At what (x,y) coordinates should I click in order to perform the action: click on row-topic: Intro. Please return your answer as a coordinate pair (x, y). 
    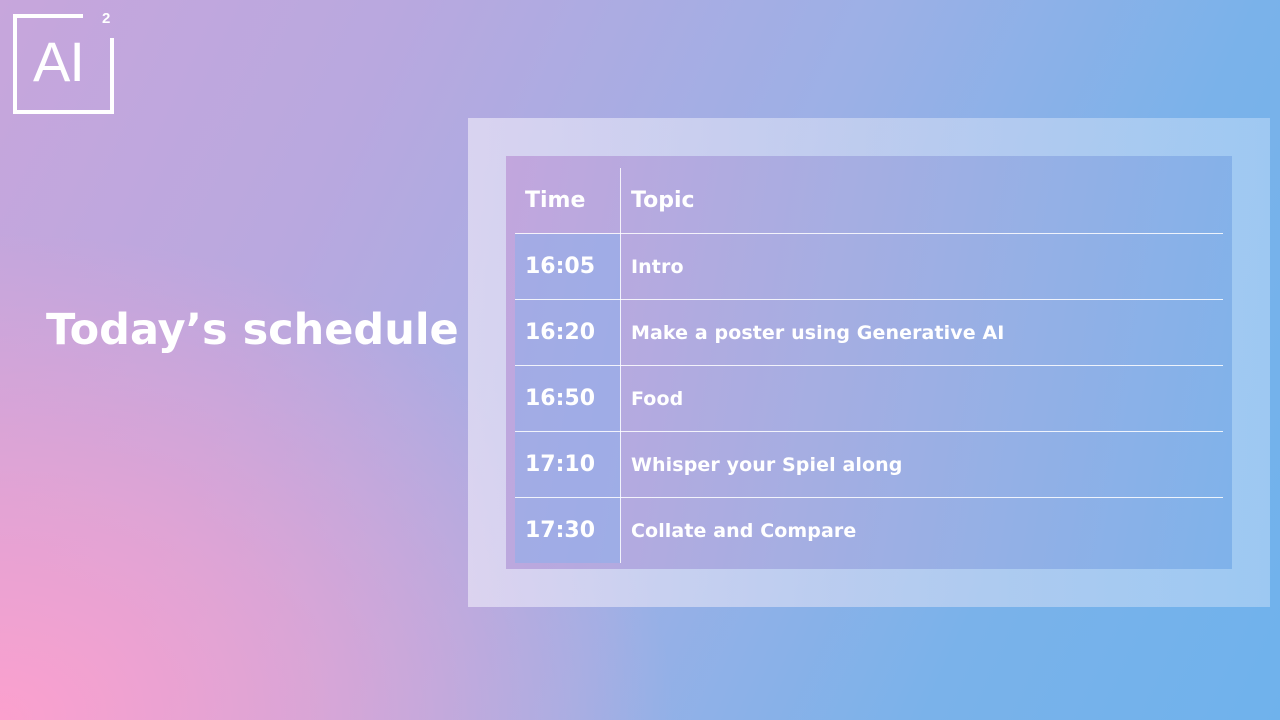
    Looking at the image, I should click on (921, 266).